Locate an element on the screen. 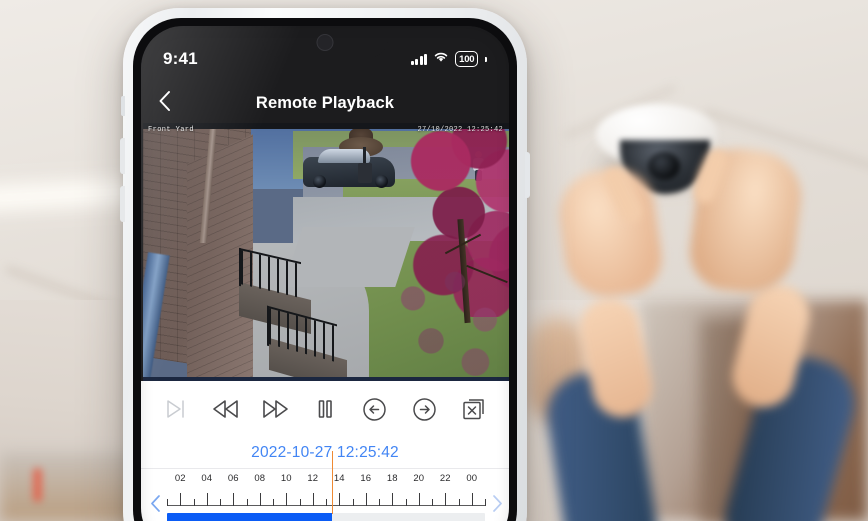 Image resolution: width=868 pixels, height=521 pixels. timeline-hour-label: 22 is located at coordinates (445, 478).